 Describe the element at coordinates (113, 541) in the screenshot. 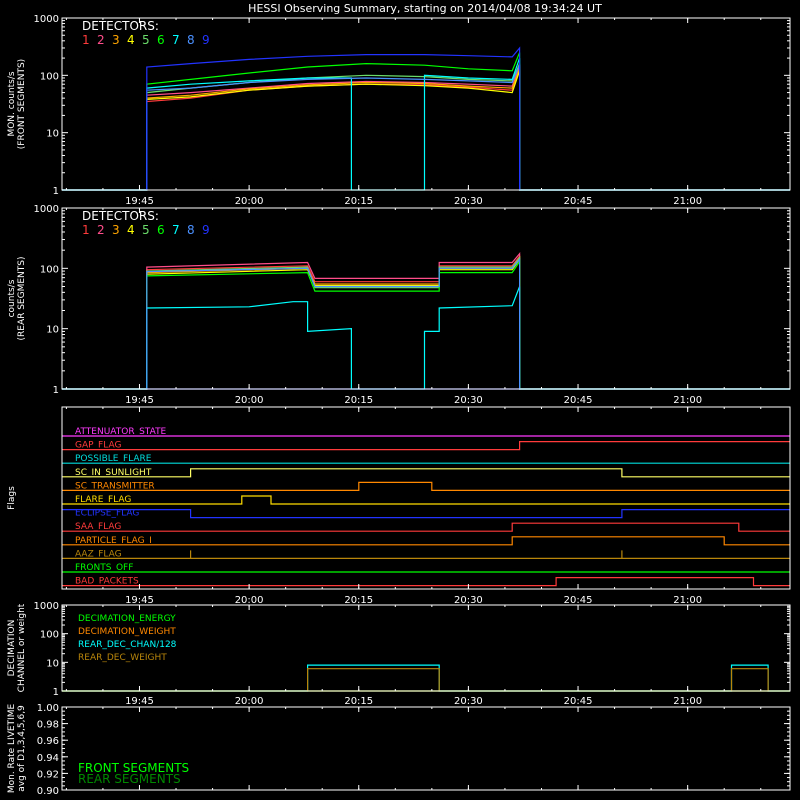

I see `flag-label: PARTICLE_FLAG_I` at that location.